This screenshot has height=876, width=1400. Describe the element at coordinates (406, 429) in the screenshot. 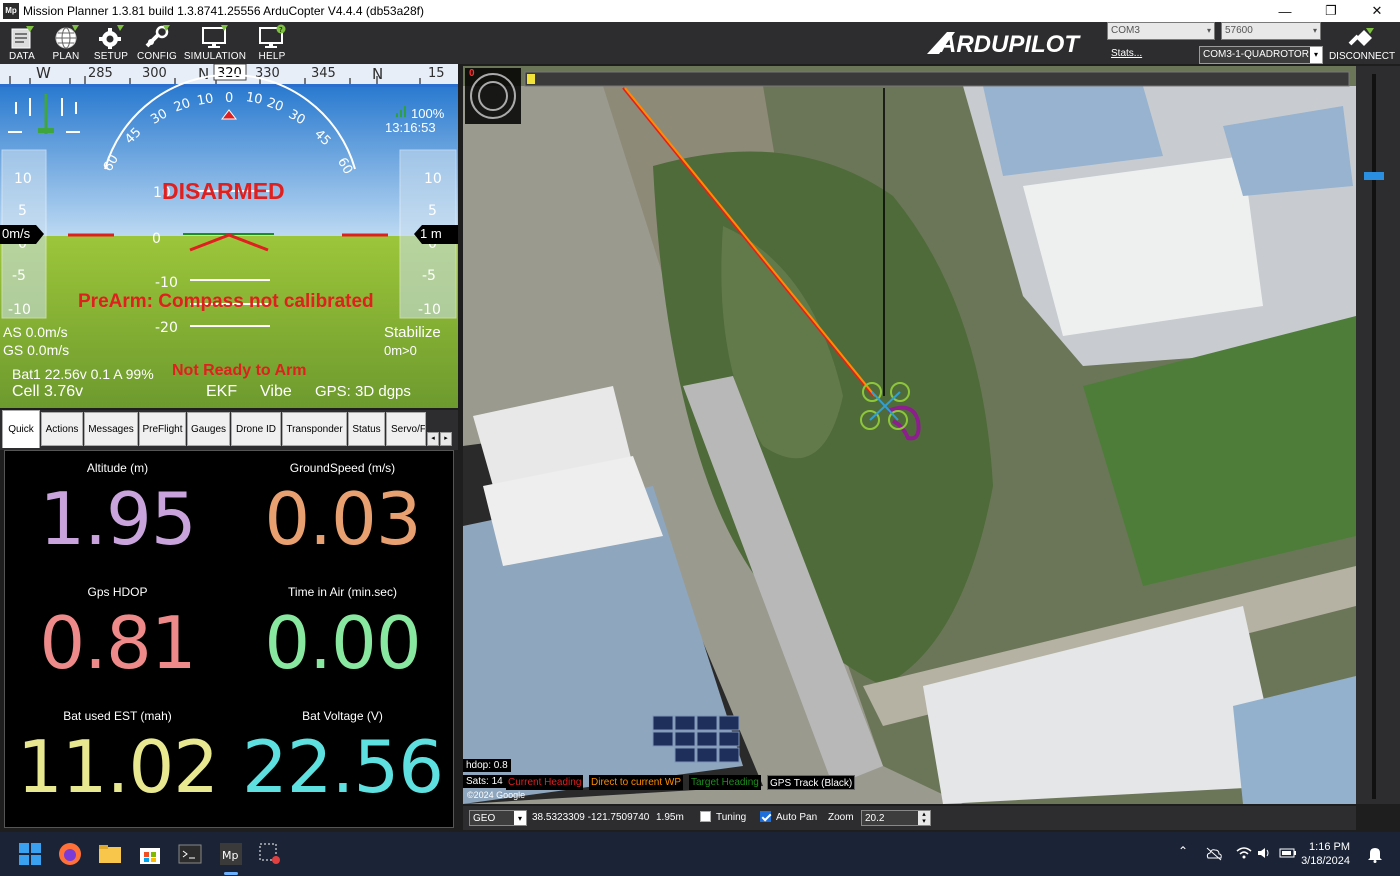

I see `tab-servo: Servo/F` at that location.